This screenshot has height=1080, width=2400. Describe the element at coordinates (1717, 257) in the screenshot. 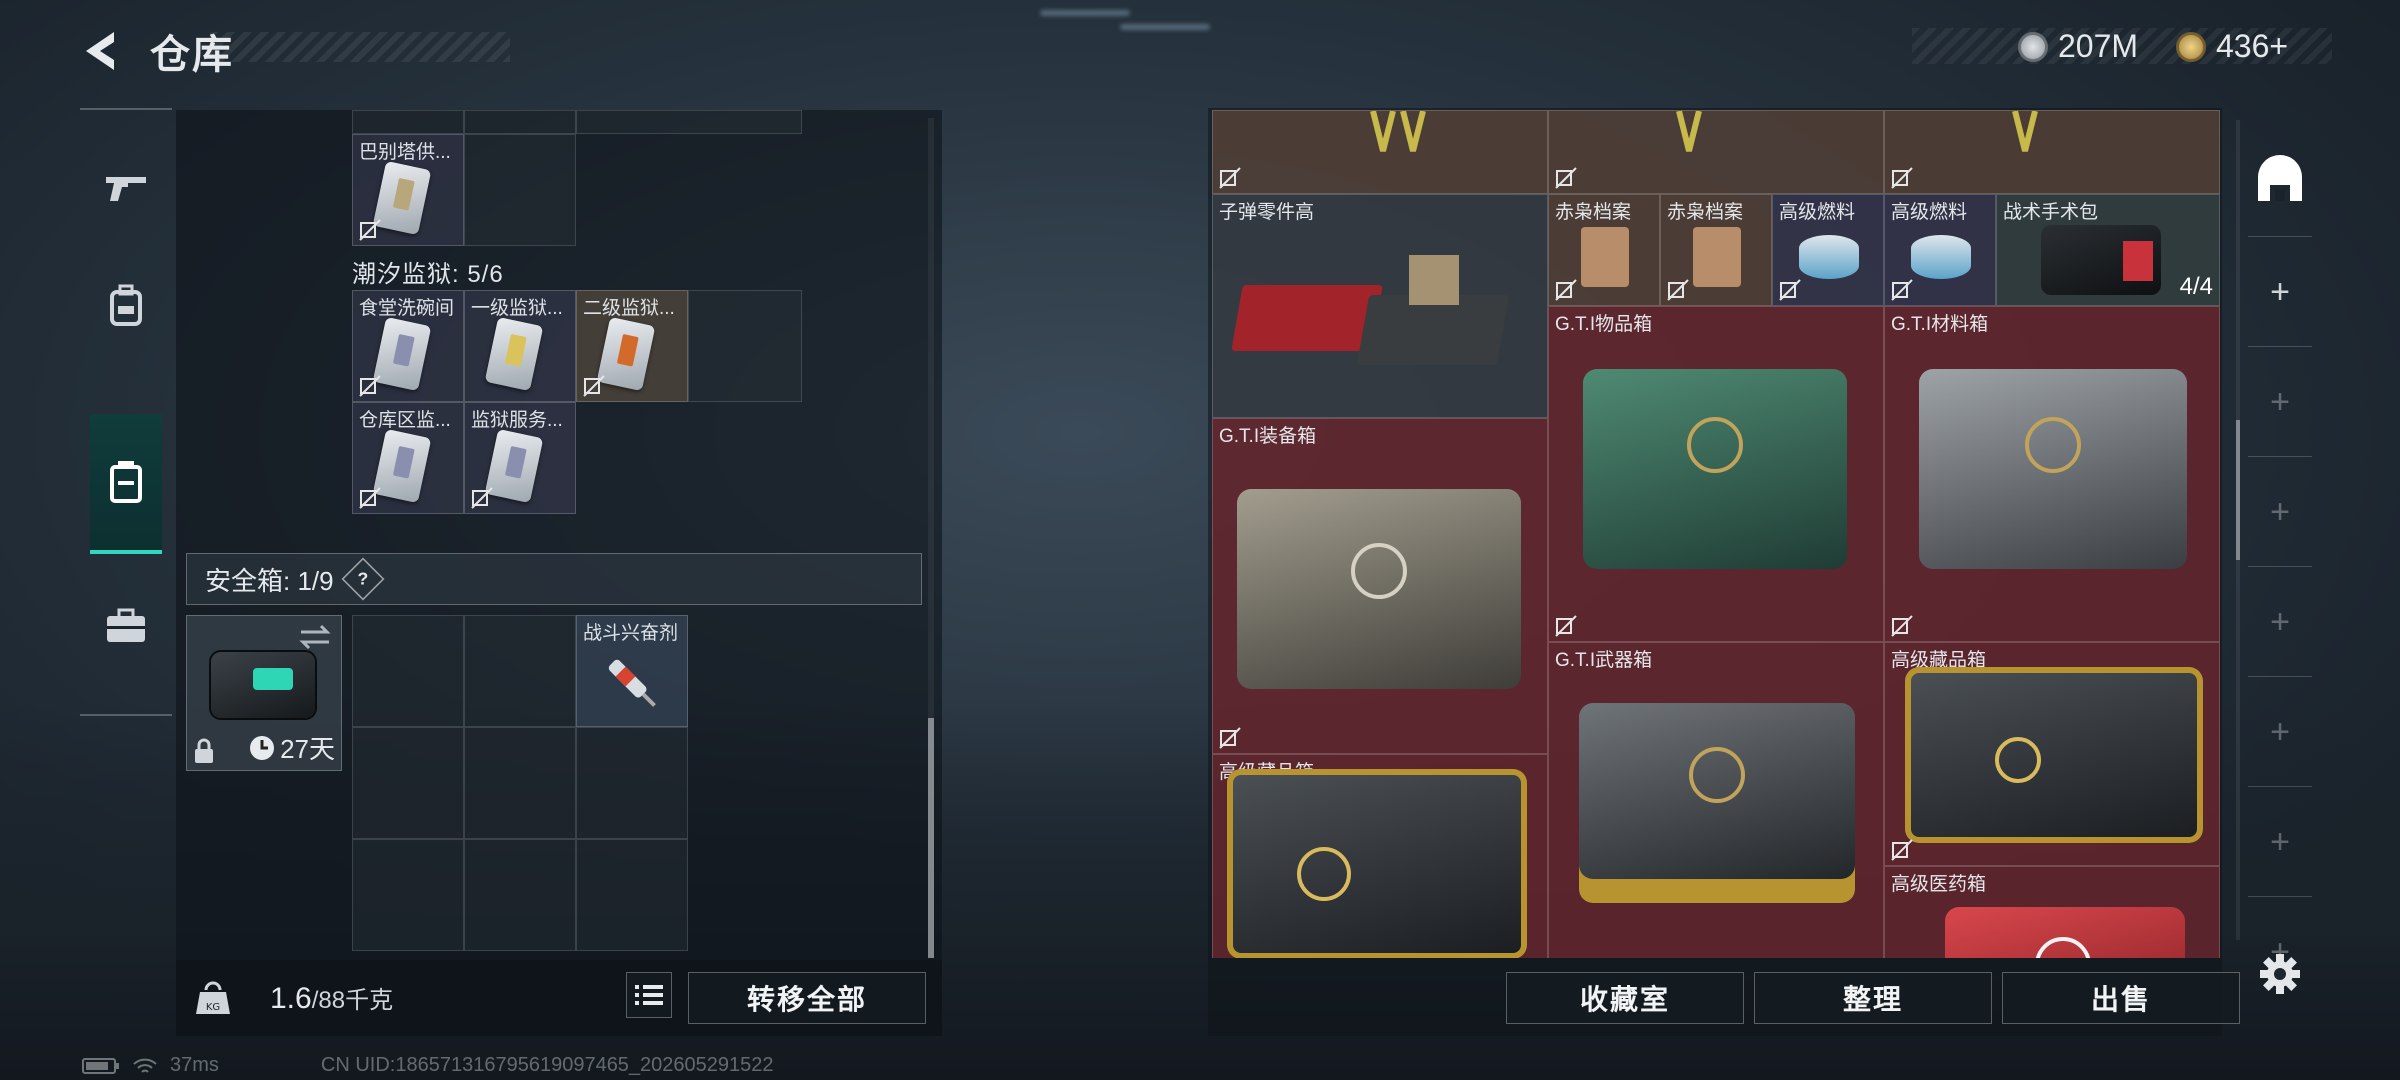

I see `file-image` at that location.